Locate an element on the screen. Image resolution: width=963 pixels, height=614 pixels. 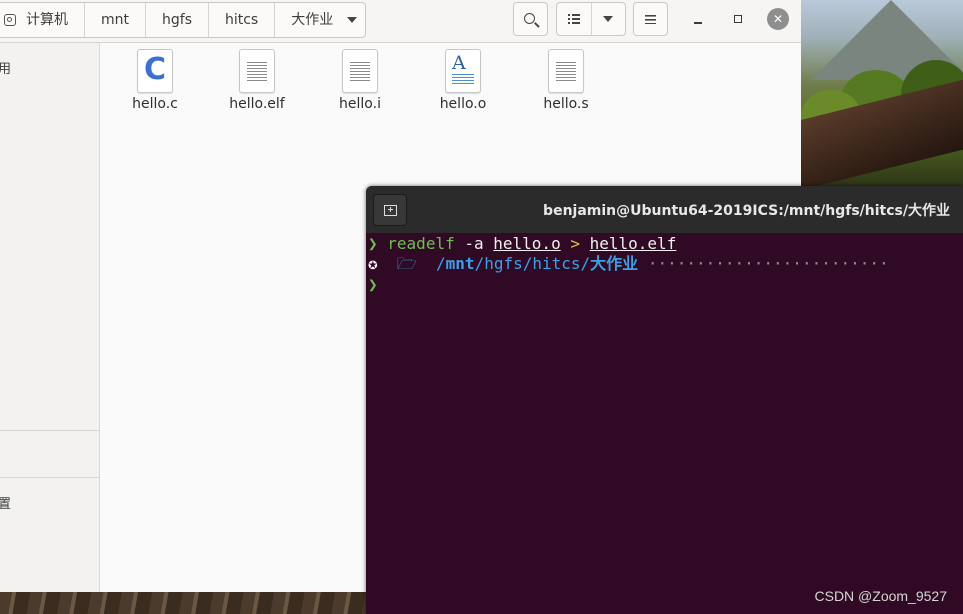
breadcrumb-mnt: mnt is located at coordinates (115, 20).